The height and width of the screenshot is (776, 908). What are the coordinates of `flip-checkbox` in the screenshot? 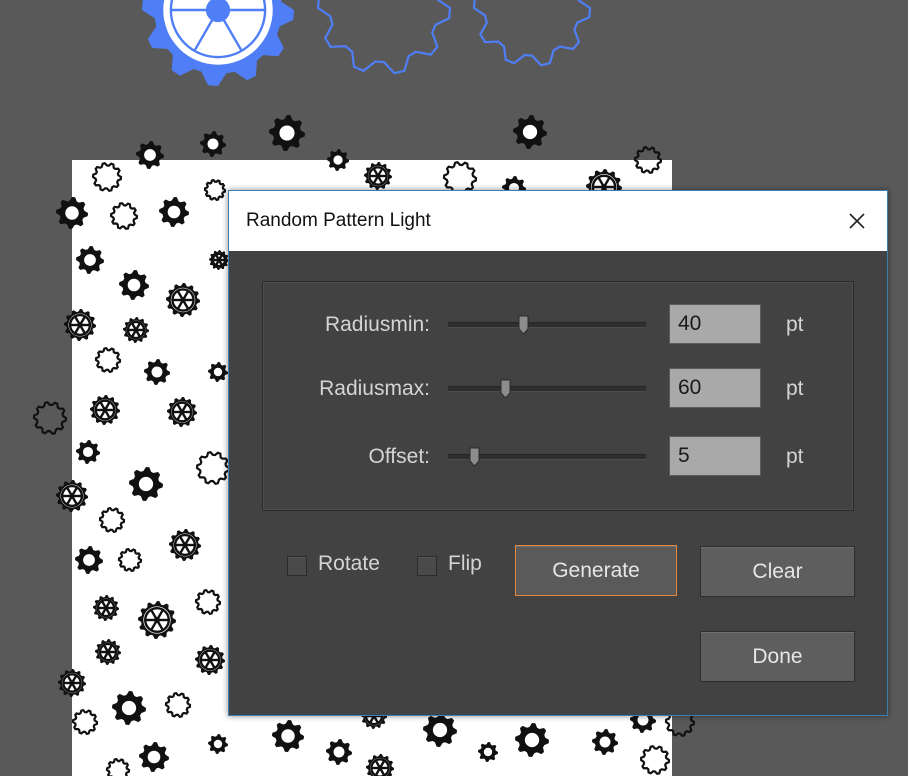 It's located at (427, 566).